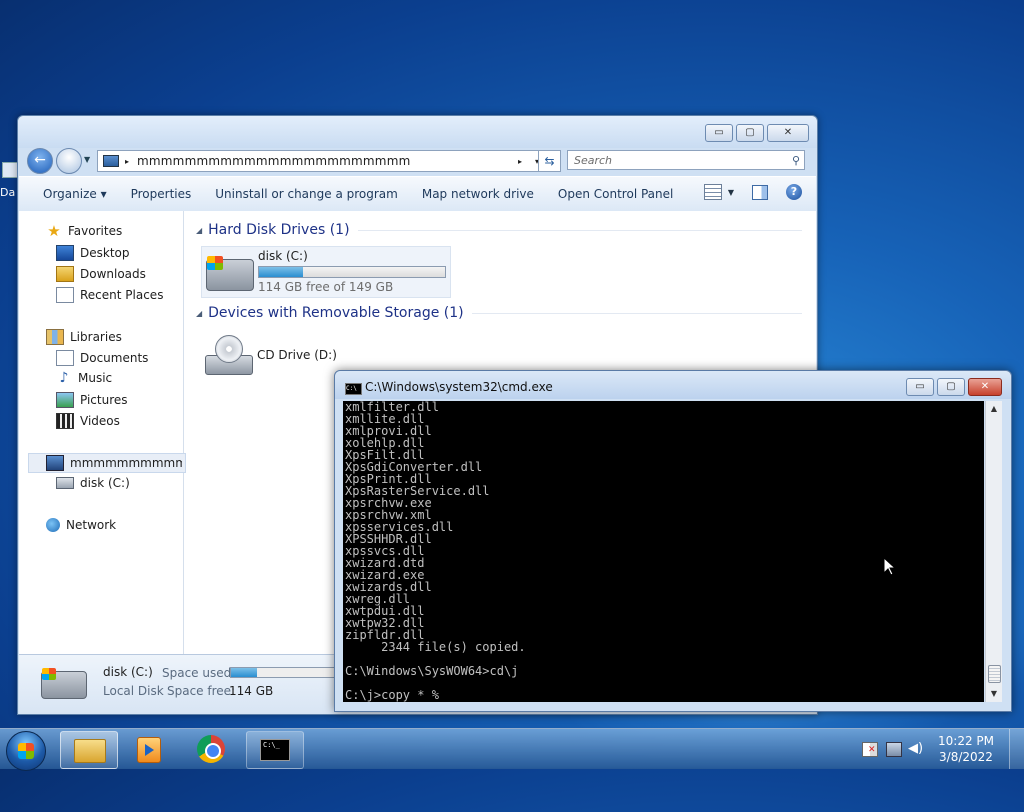 The width and height of the screenshot is (1024, 812). Describe the element at coordinates (55, 463) in the screenshot. I see `computer-icon` at that location.